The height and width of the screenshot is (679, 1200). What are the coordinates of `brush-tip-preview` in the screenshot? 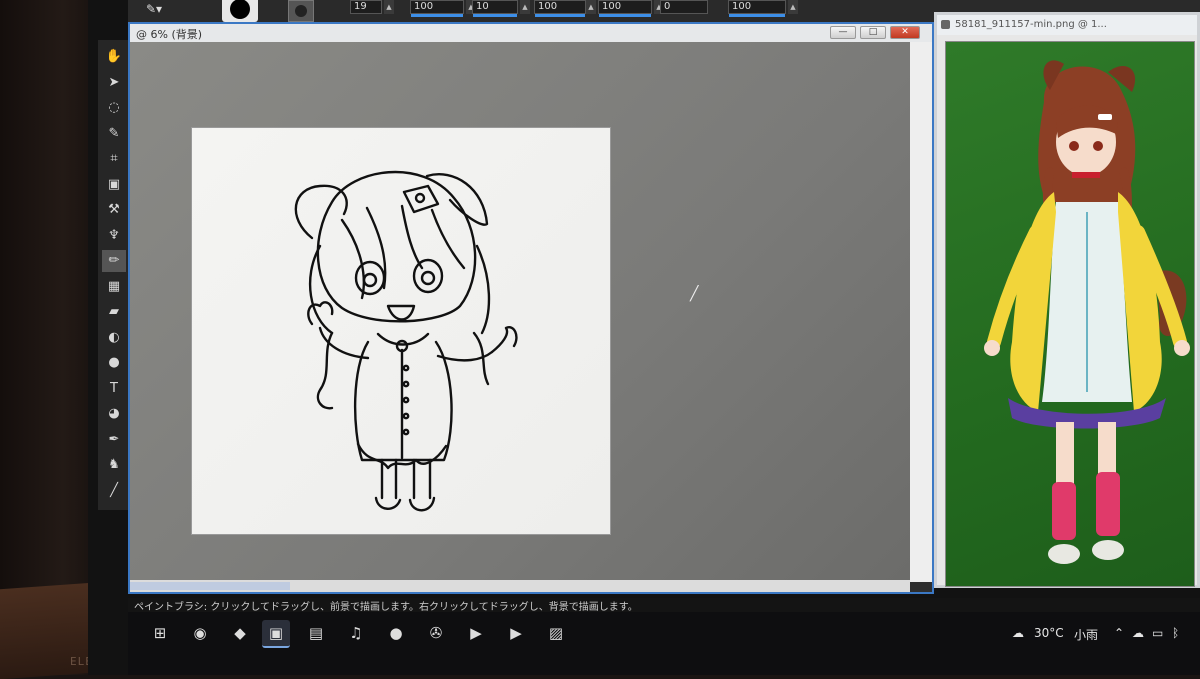 It's located at (240, 11).